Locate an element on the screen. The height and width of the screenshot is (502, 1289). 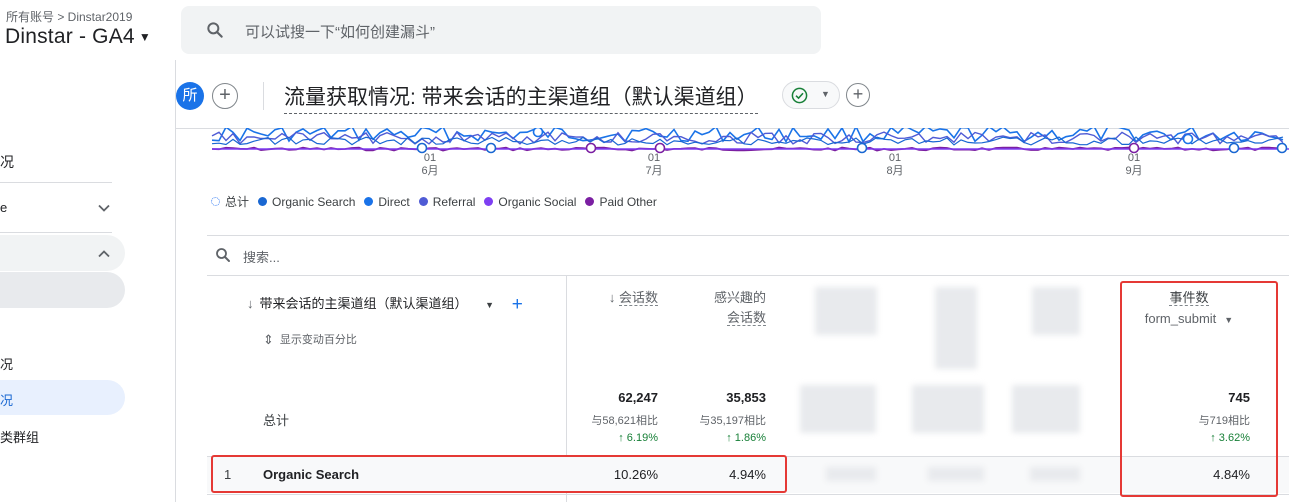
search-placeholder: 可以试搜一下“如何创建漏斗” is located at coordinates (340, 32).